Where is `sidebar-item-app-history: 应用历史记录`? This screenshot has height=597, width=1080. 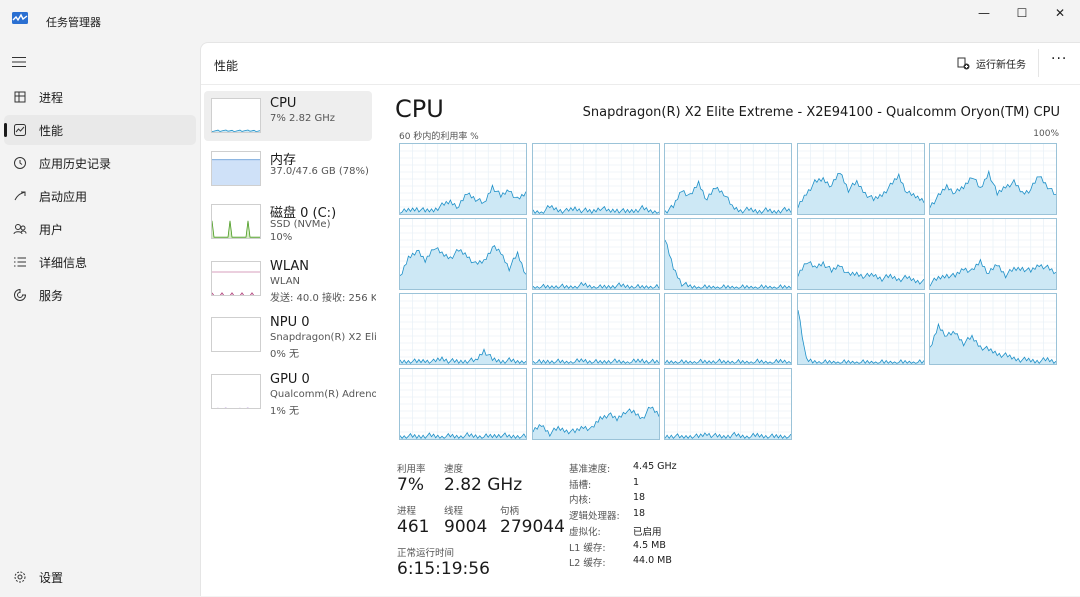 sidebar-item-app-history: 应用历史记录 is located at coordinates (100, 163).